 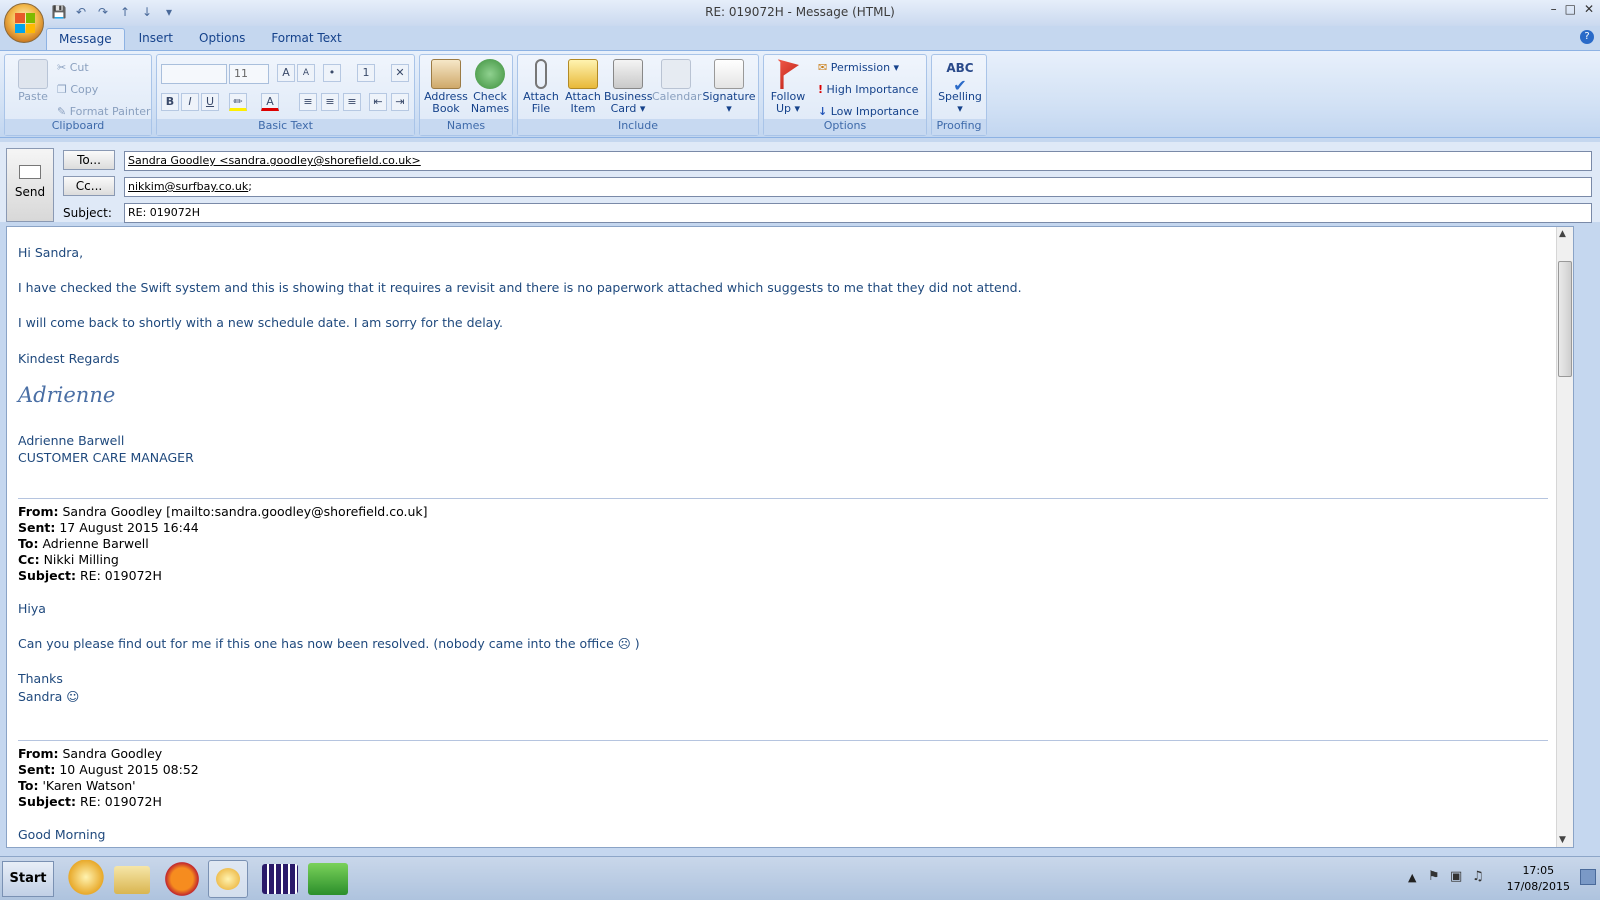 What do you see at coordinates (30, 185) in the screenshot?
I see `send-button: Send` at bounding box center [30, 185].